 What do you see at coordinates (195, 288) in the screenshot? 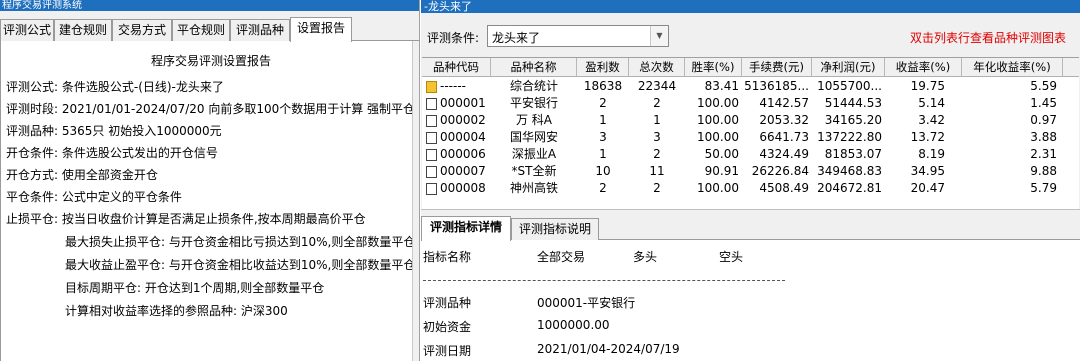
I see `report-line-target-period: 目标周期平仓: 开仓达到1个周期,则全部数量平仓` at bounding box center [195, 288].